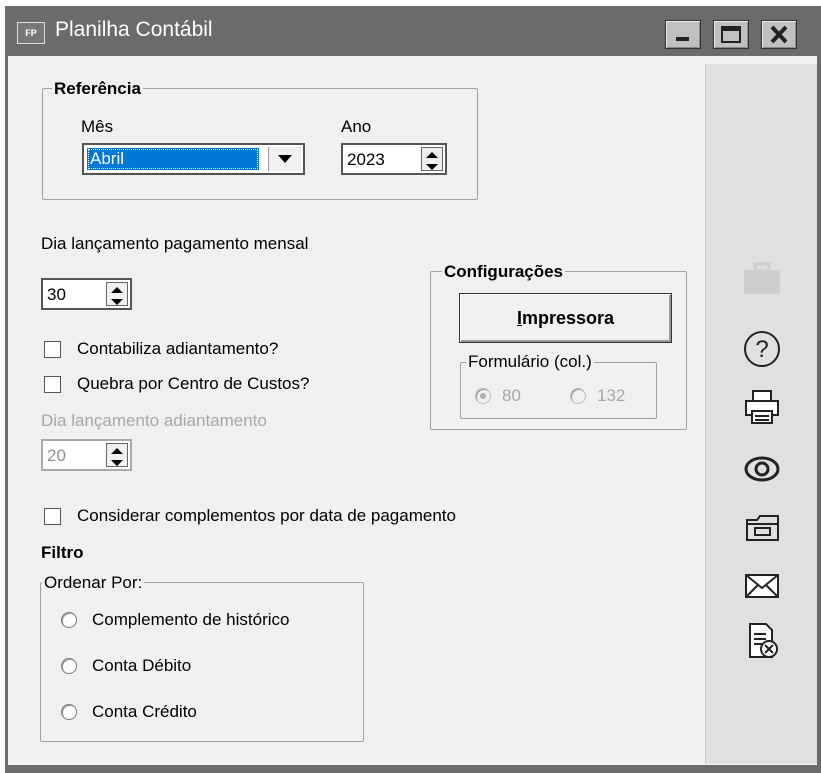  Describe the element at coordinates (56, 455) in the screenshot. I see `dia-adiantamento-value: 20` at that location.